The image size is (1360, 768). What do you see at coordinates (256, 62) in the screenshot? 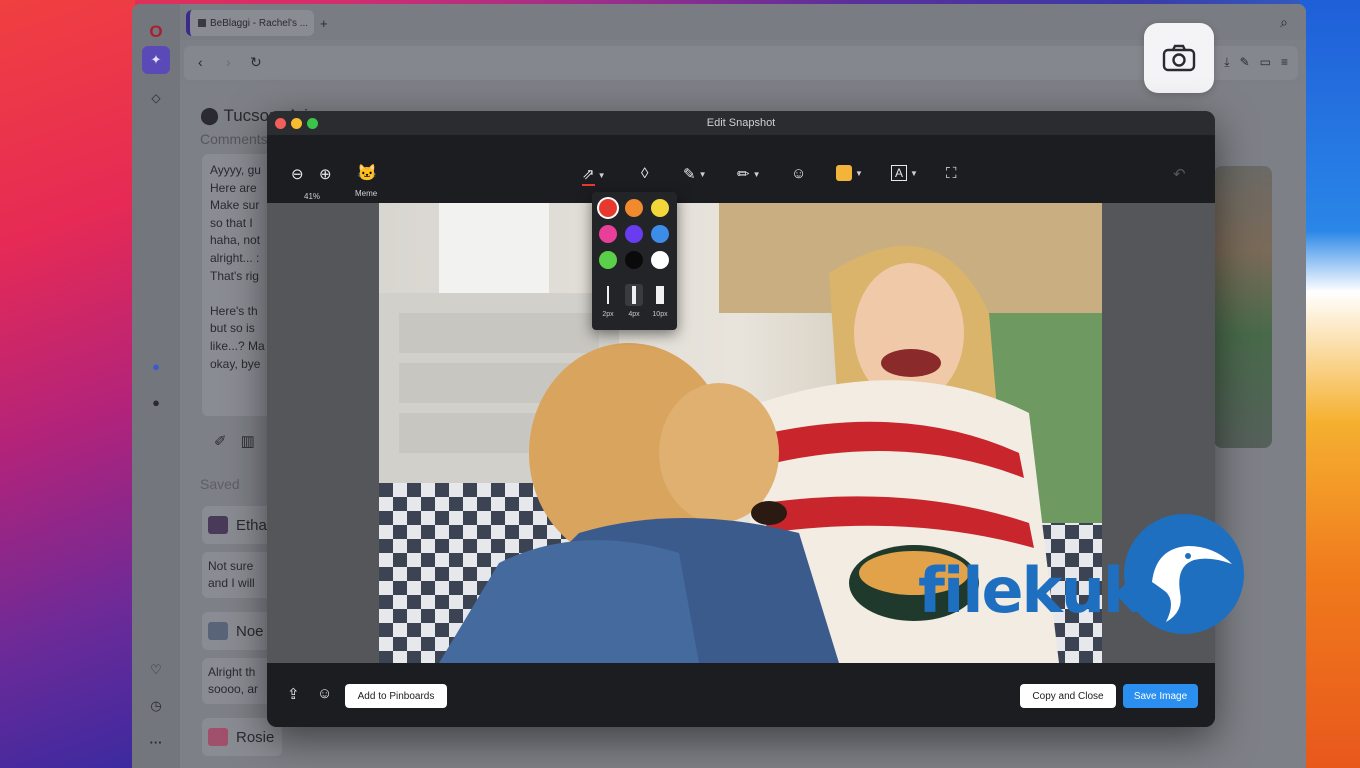
I see `reload-icon: ↻` at bounding box center [256, 62].